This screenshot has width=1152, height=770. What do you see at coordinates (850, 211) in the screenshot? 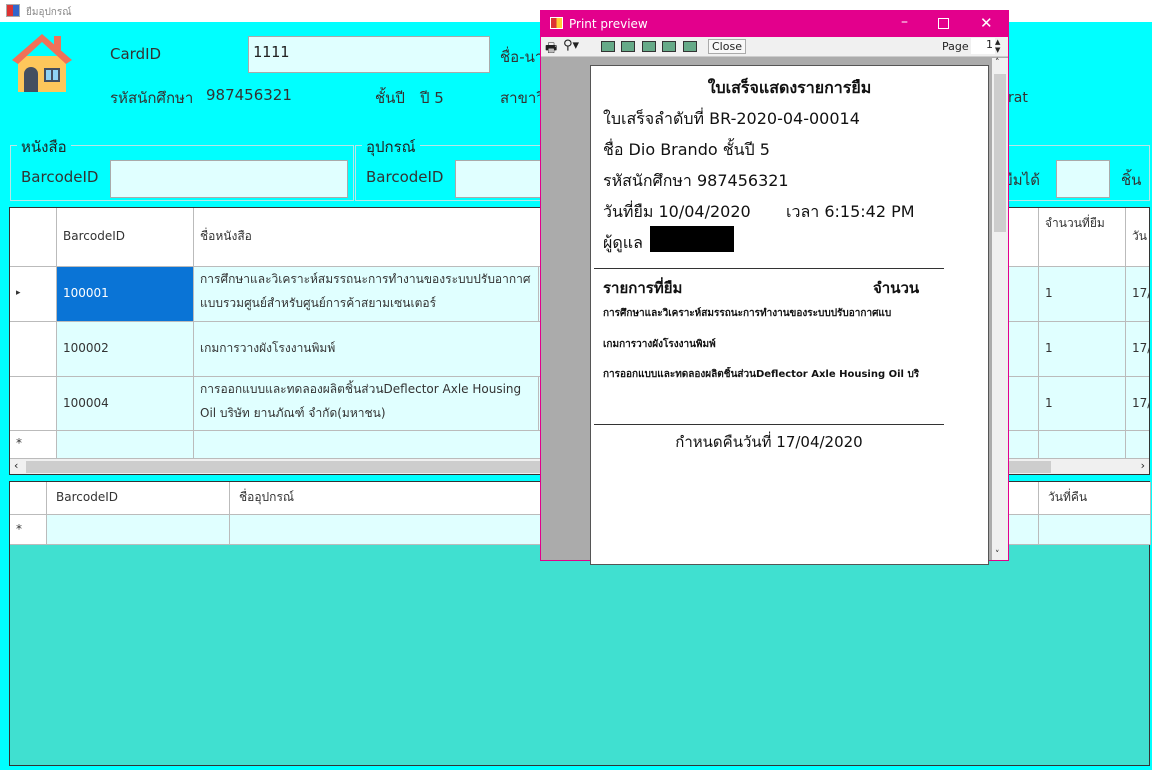
I see `receipt-time: เวลา 6:15:42 PM` at bounding box center [850, 211].